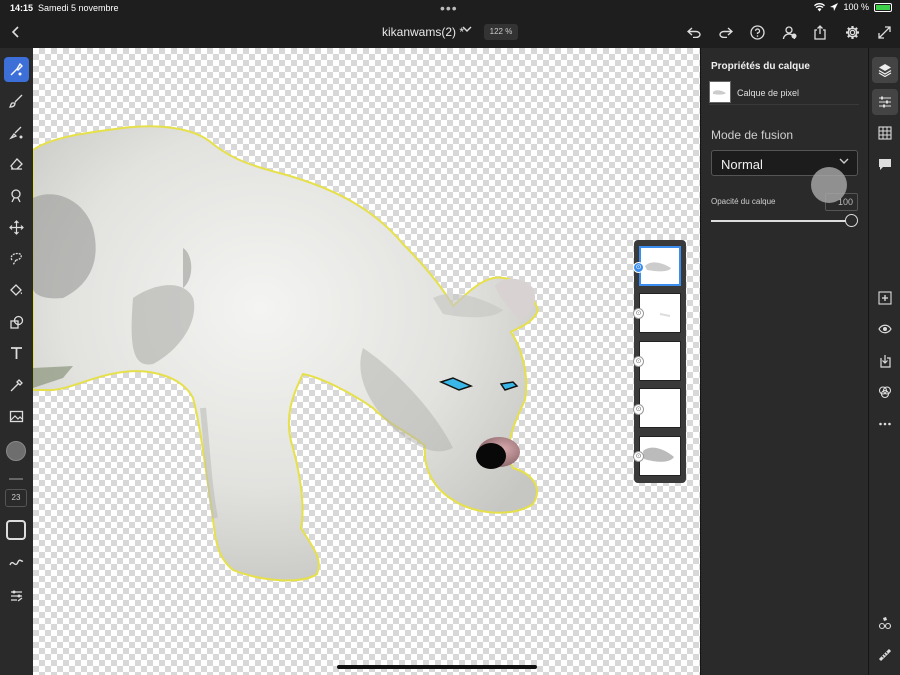  What do you see at coordinates (820, 6) in the screenshot?
I see `wifi-icon` at bounding box center [820, 6].